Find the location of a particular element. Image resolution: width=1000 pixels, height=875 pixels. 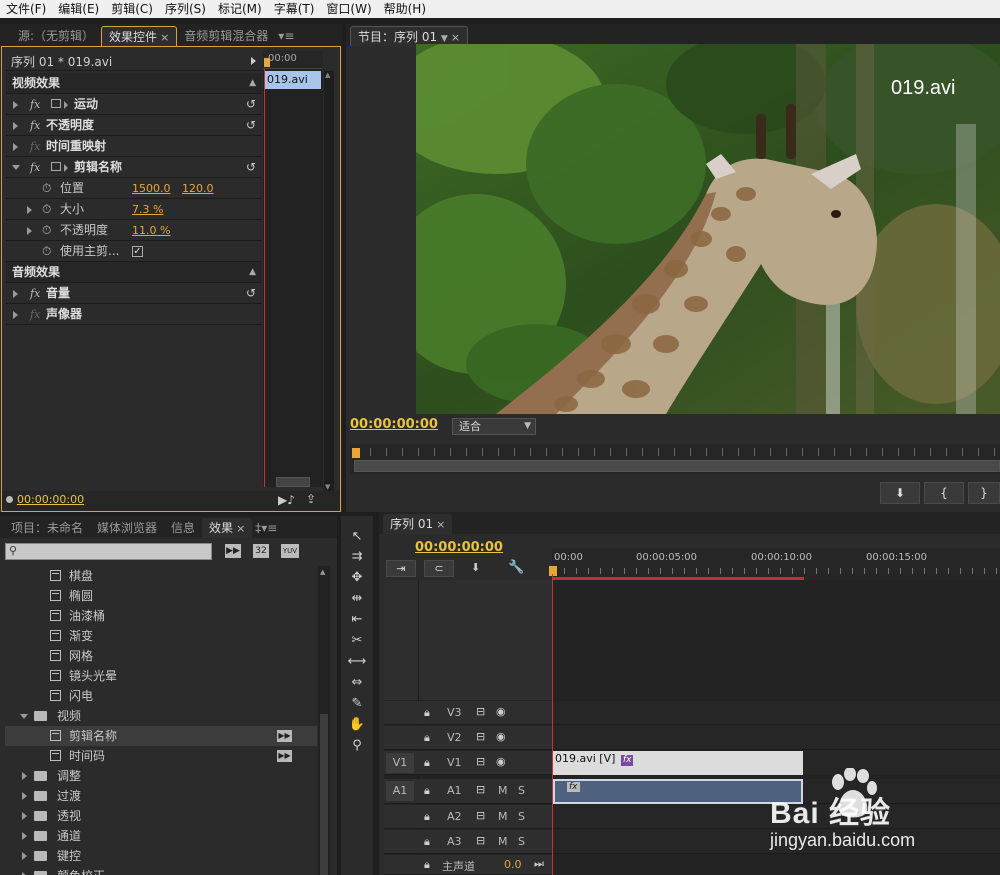

go-to-end-icon: ⏭ is located at coordinates (539, 864).